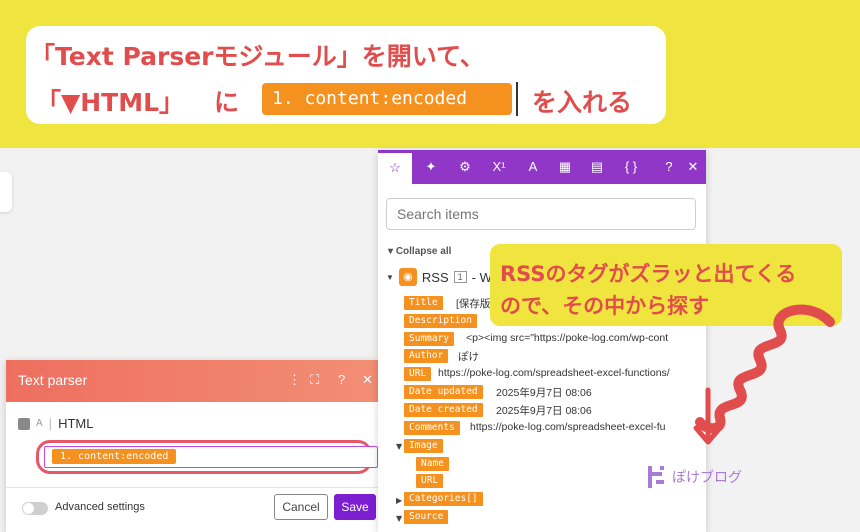 The image size is (860, 532). I want to click on tag-comments: Comments, so click(432, 428).